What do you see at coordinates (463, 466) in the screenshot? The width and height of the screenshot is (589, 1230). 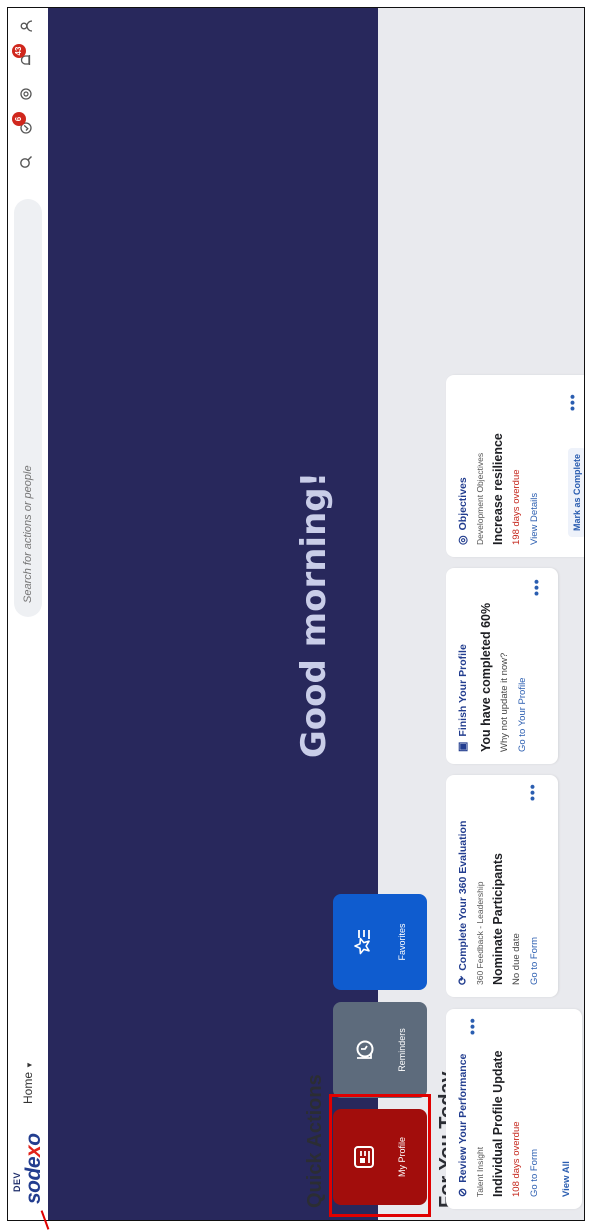 I see `card-title: ◎ Objectives` at bounding box center [463, 466].